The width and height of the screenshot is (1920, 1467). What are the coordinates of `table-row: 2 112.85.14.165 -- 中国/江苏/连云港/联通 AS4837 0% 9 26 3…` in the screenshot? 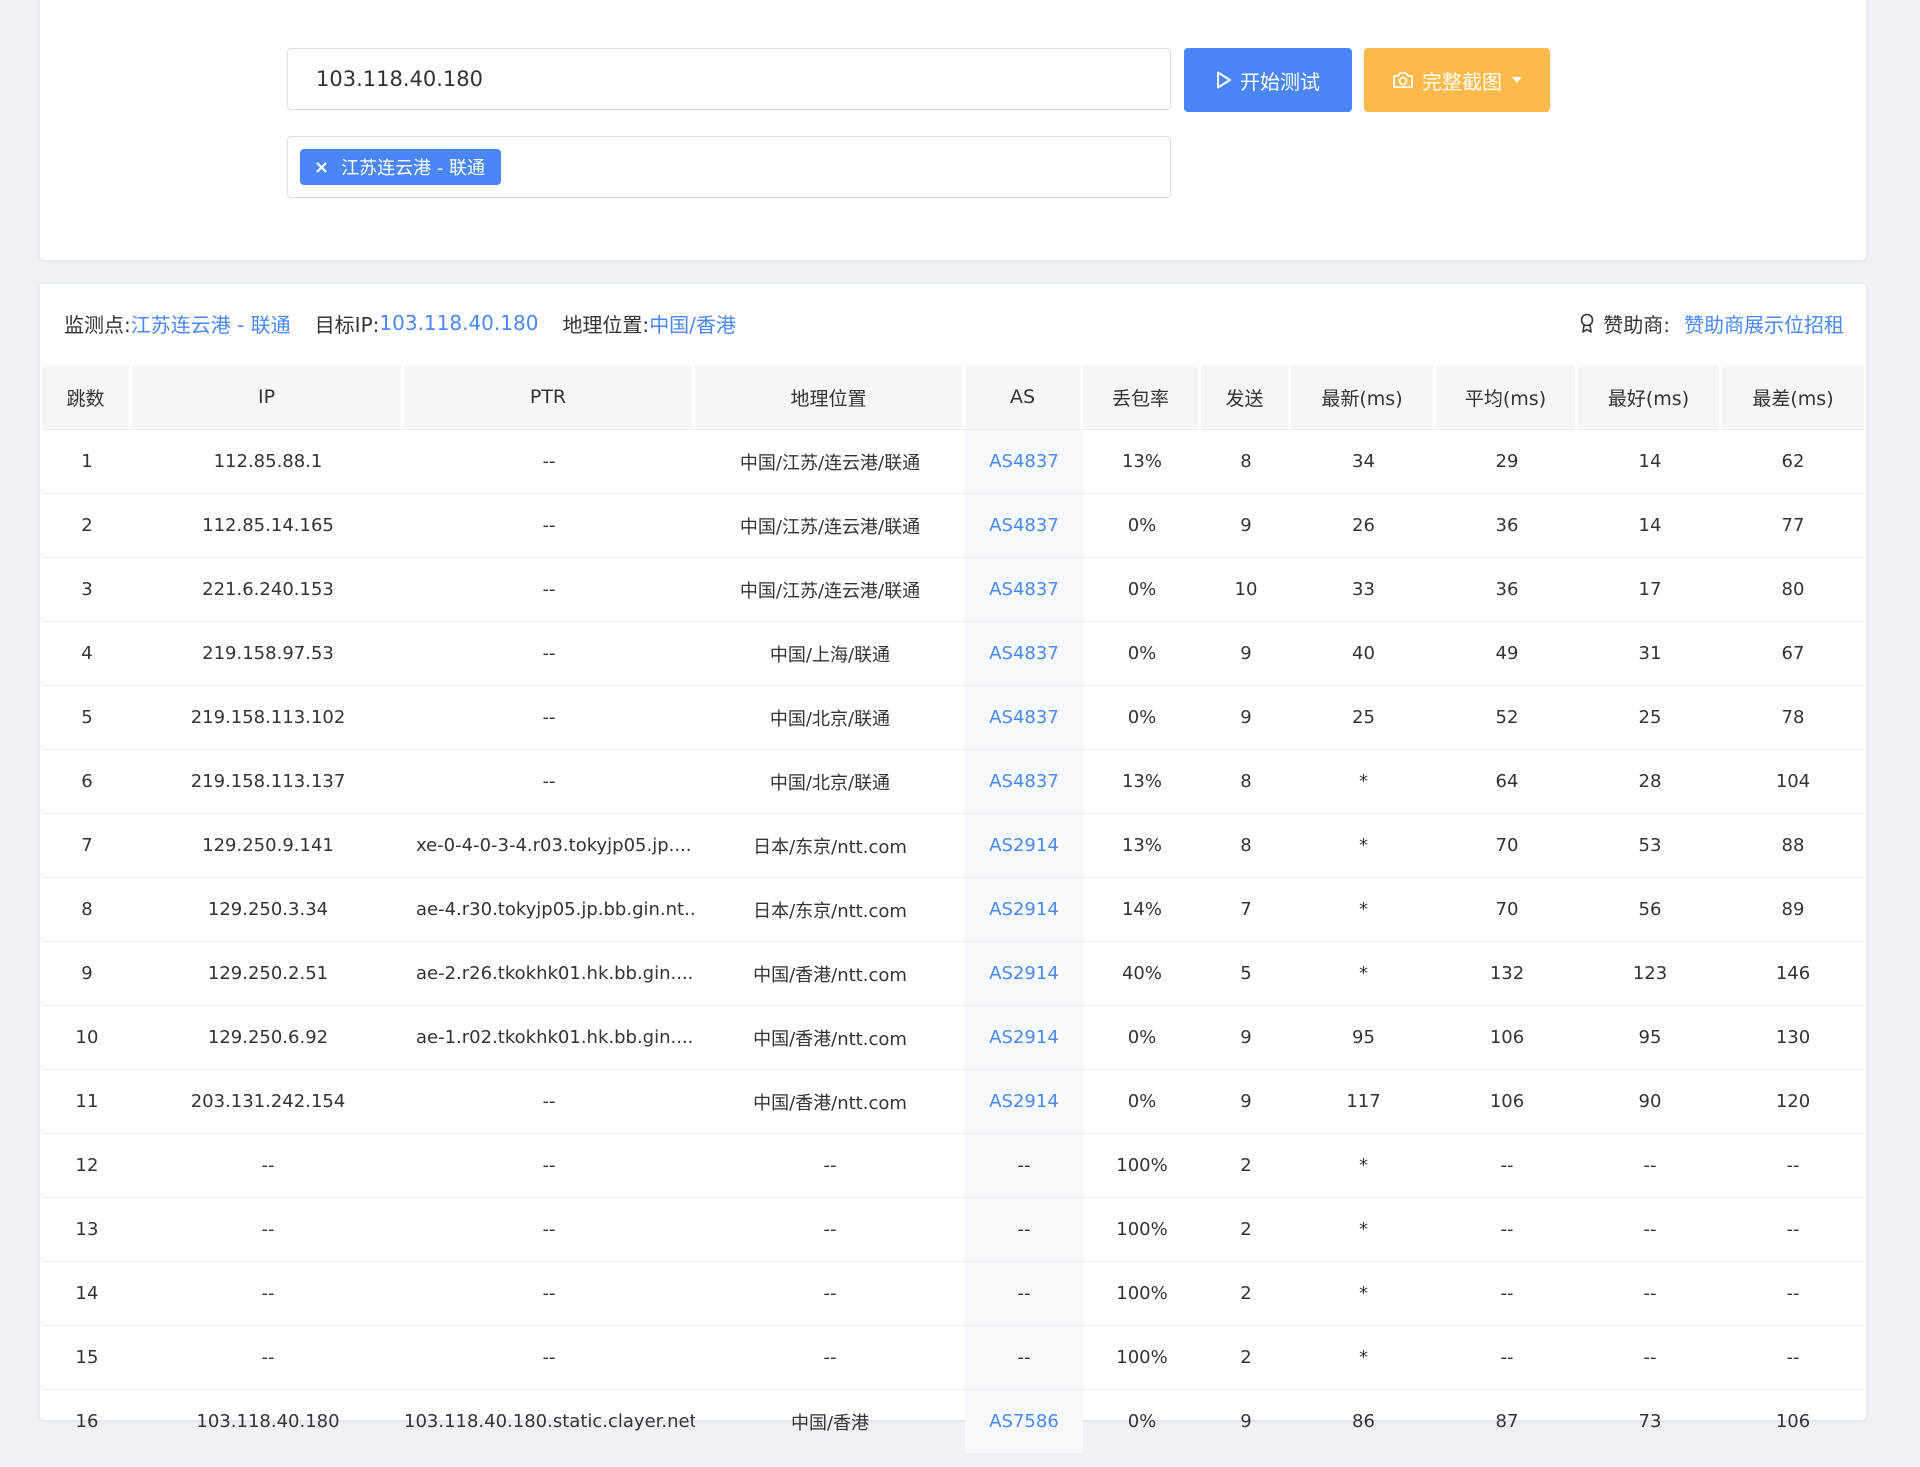 It's located at (953, 525).